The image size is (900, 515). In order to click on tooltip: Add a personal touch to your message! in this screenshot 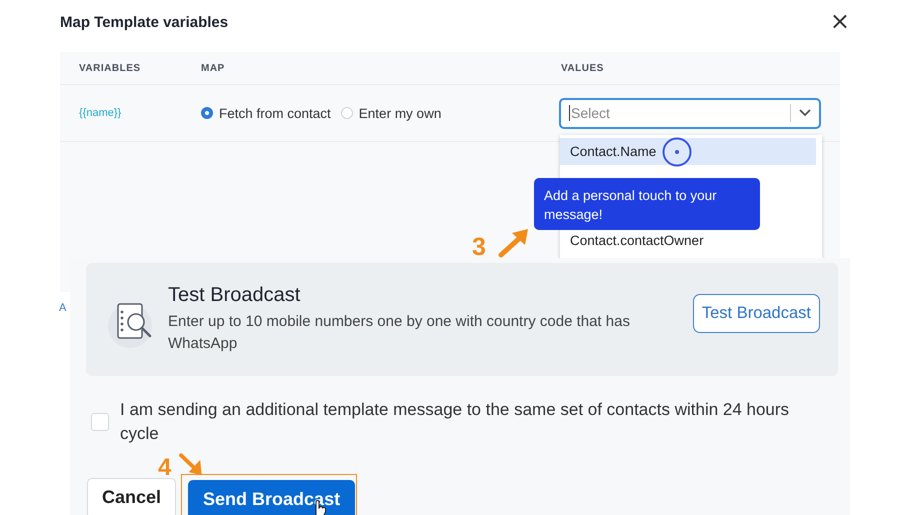, I will do `click(647, 204)`.